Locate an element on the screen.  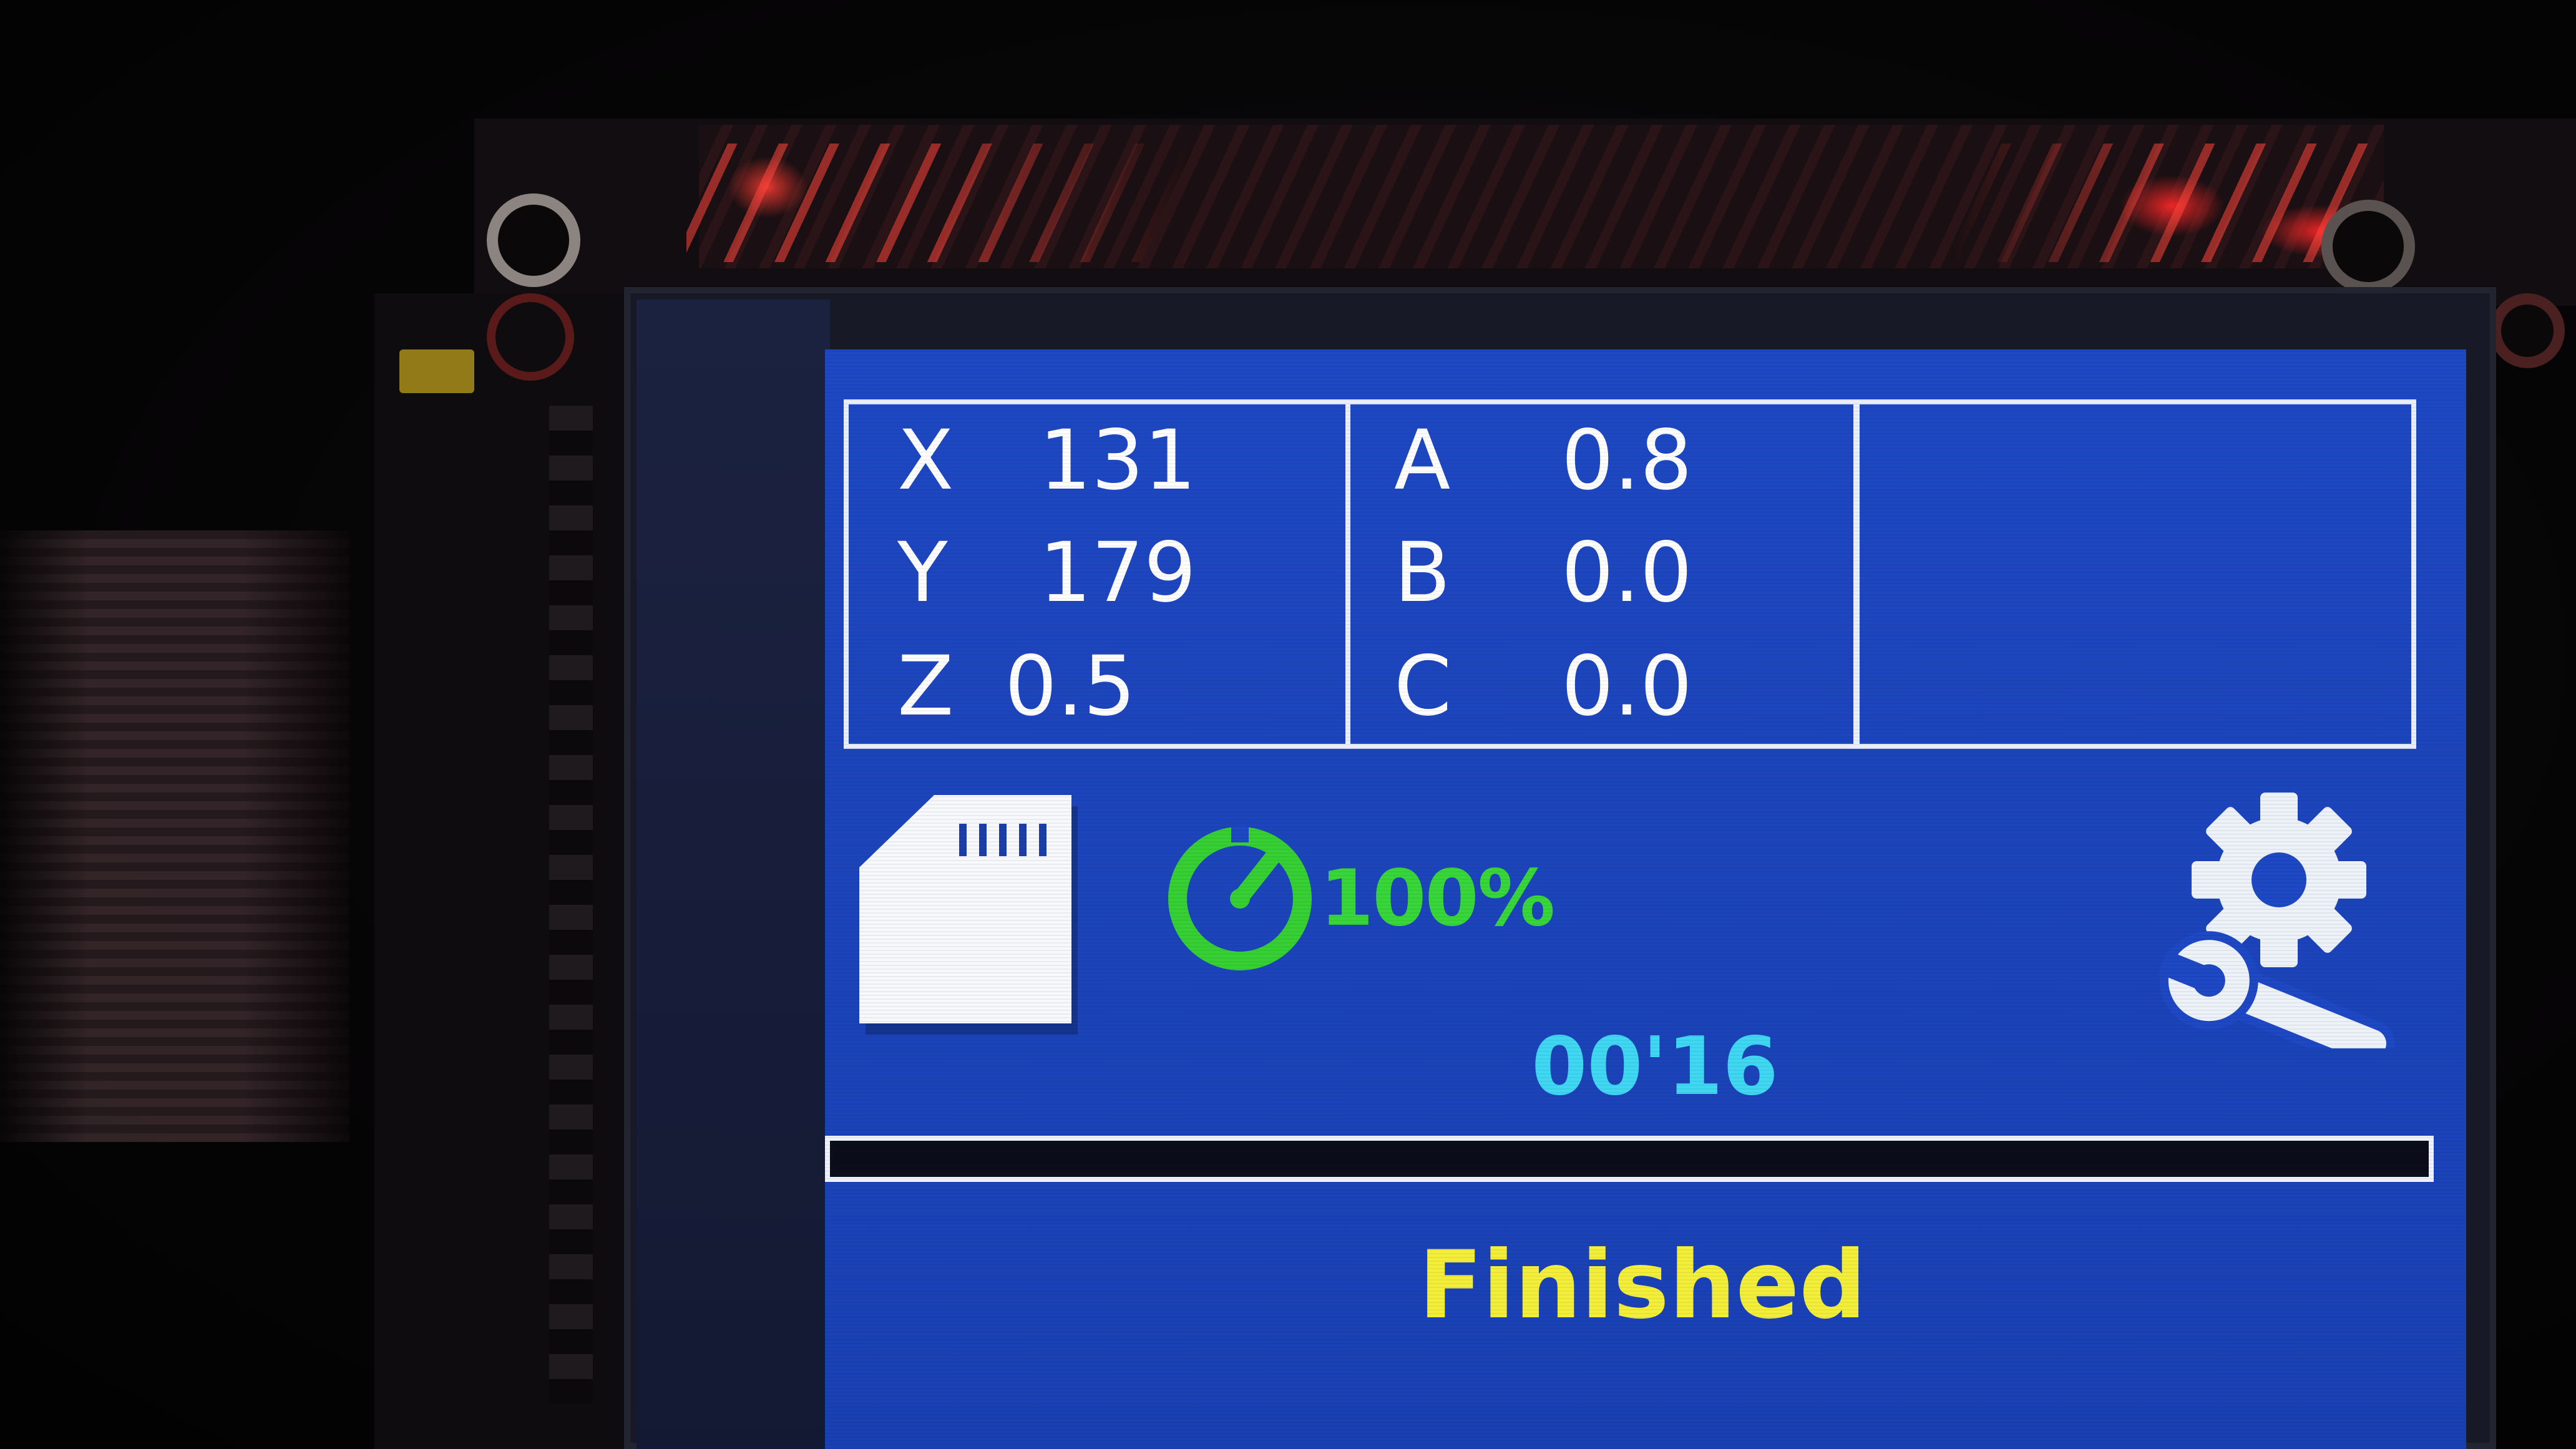
axis-value-z: 0.5 is located at coordinates (1070, 686).